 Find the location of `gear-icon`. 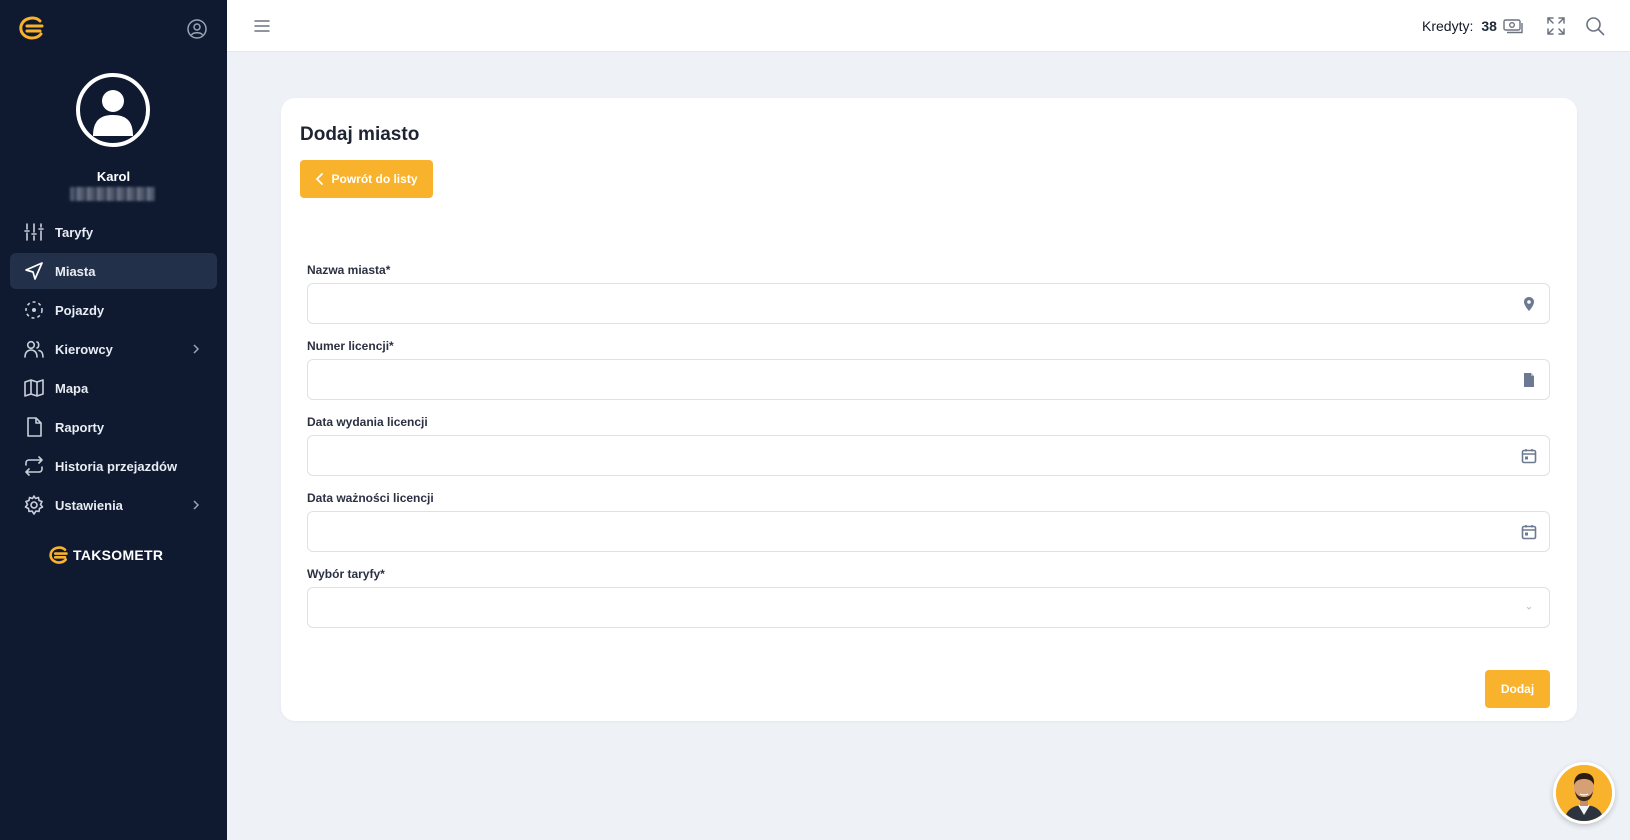

gear-icon is located at coordinates (34, 505).